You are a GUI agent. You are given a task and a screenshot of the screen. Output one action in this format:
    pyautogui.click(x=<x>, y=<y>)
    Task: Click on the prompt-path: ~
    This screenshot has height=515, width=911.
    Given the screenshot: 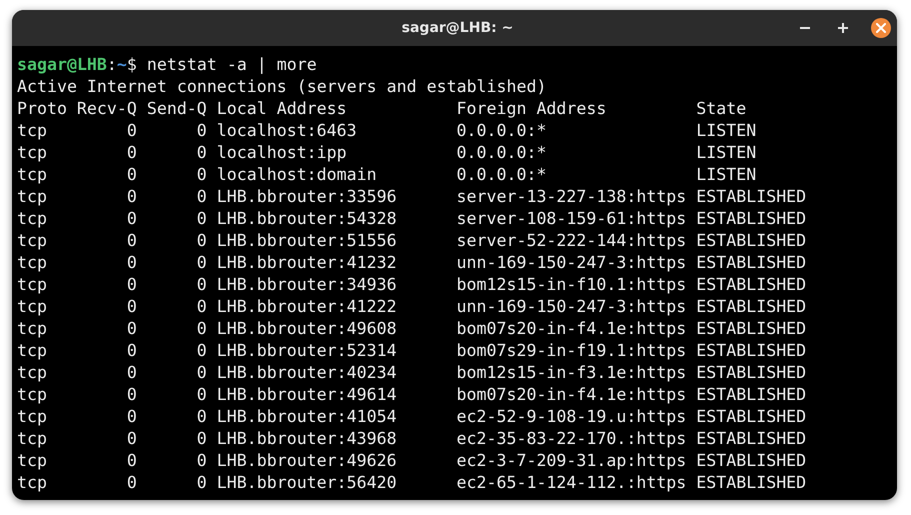 What is the action you would take?
    pyautogui.click(x=121, y=65)
    